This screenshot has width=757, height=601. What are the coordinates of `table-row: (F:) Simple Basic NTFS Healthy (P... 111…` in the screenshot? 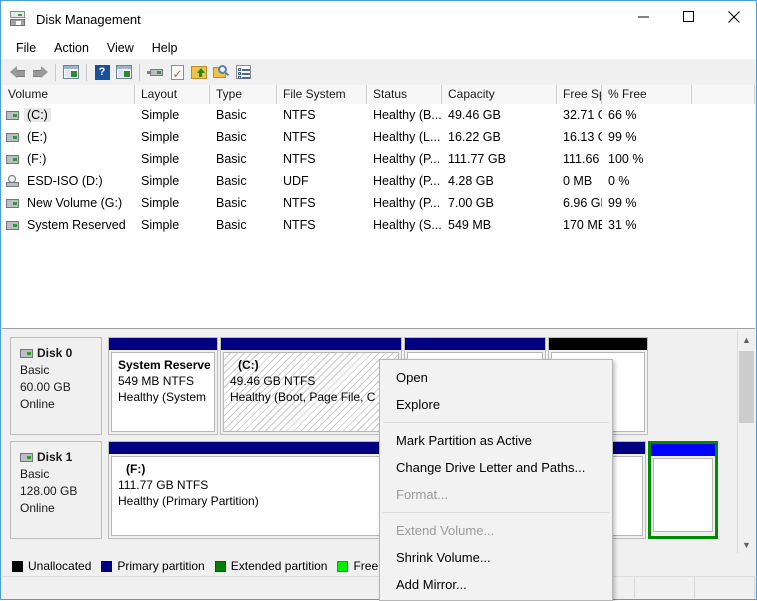 It's located at (378, 159).